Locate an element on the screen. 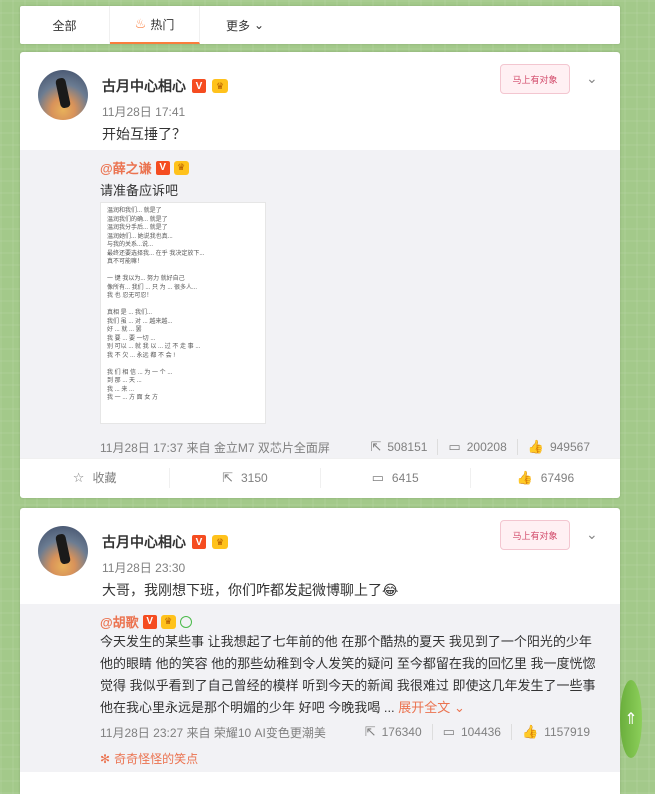 The width and height of the screenshot is (655, 794). comment-count-value: 104436 is located at coordinates (480, 732).